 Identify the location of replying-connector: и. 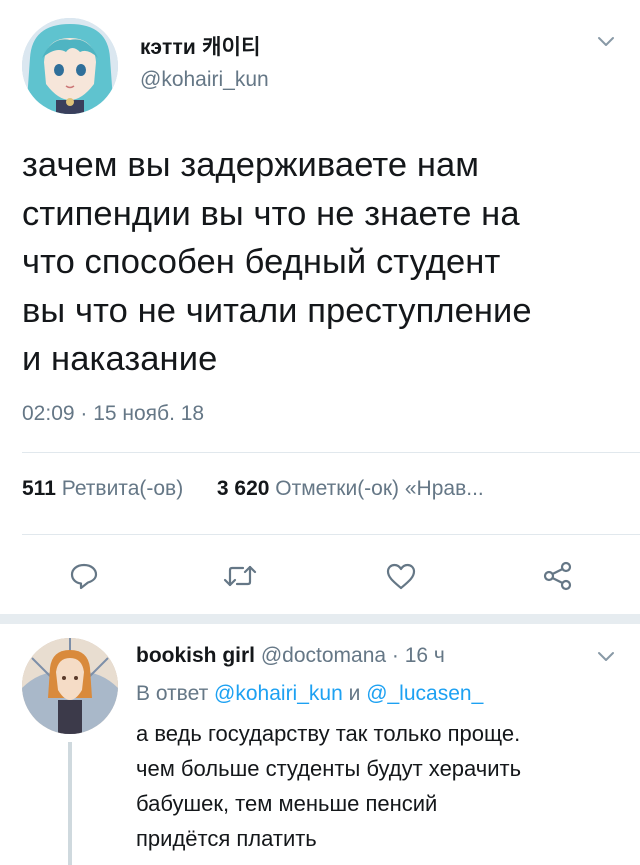
(354, 693).